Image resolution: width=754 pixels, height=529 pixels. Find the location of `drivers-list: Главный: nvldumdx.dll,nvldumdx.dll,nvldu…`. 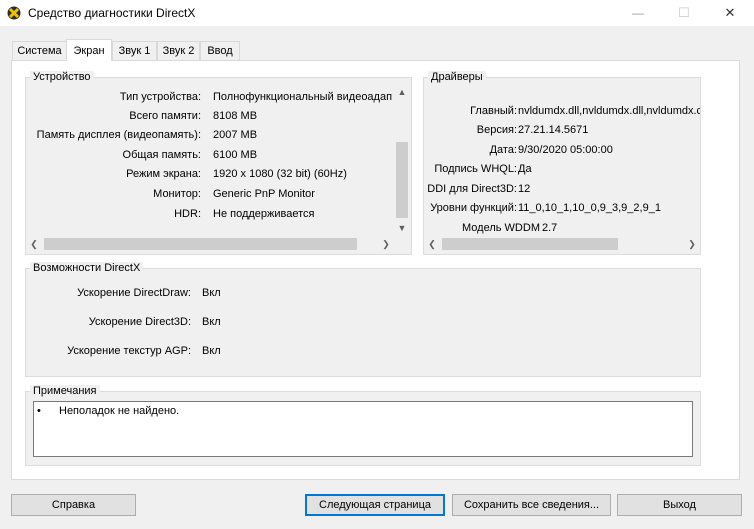

drivers-list: Главный: nvldumdx.dll,nvldumdx.dll,nvldu… is located at coordinates (562, 166).